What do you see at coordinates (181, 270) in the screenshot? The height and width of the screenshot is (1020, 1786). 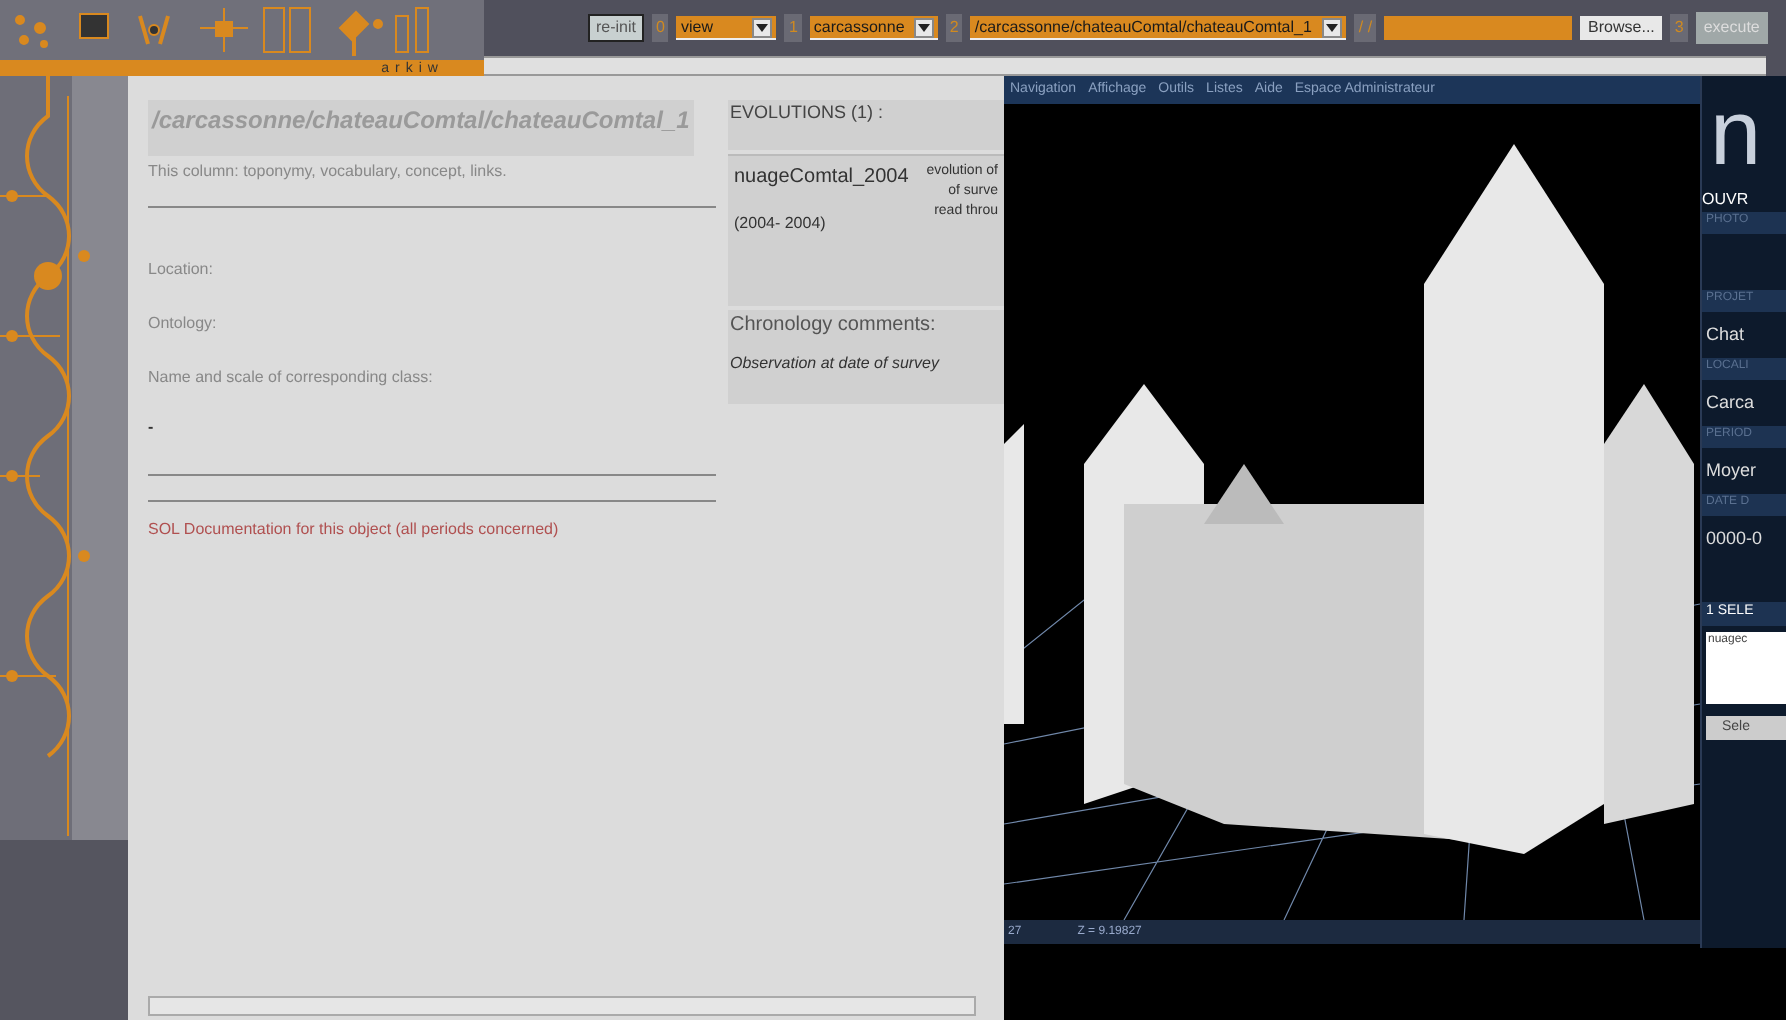 I see `field-label: Location:` at bounding box center [181, 270].